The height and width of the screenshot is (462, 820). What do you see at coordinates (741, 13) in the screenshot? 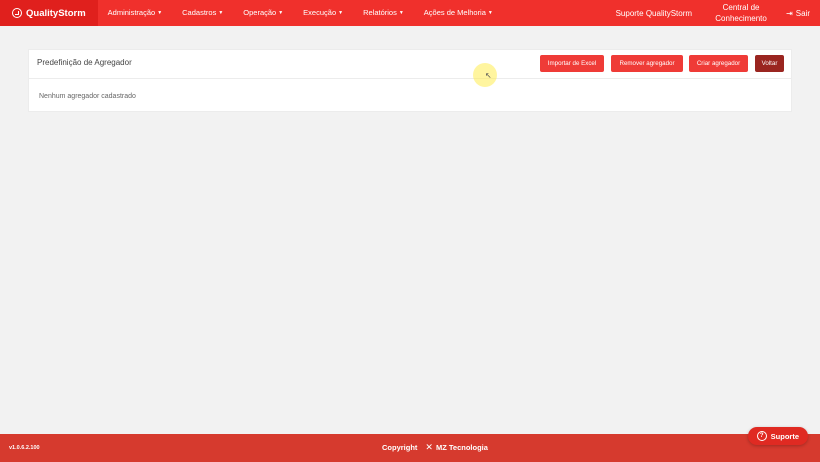
I see `knowledge-center-link: Central de Conhecimento` at bounding box center [741, 13].